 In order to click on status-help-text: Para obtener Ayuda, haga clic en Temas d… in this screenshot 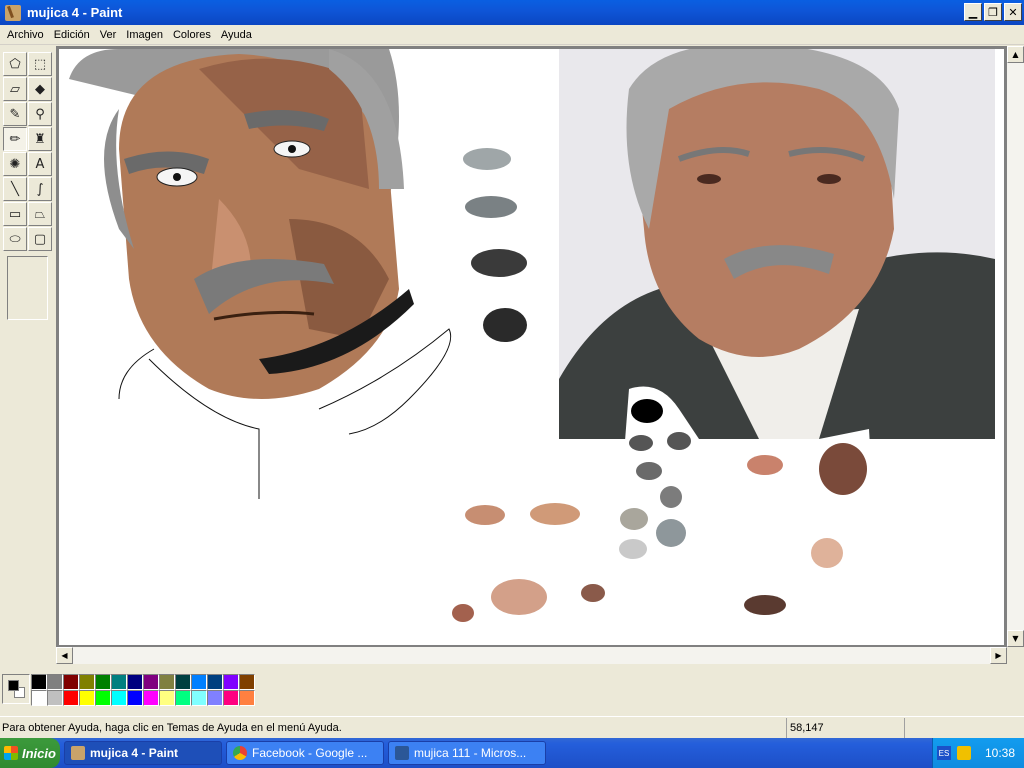, I will do `click(172, 727)`.